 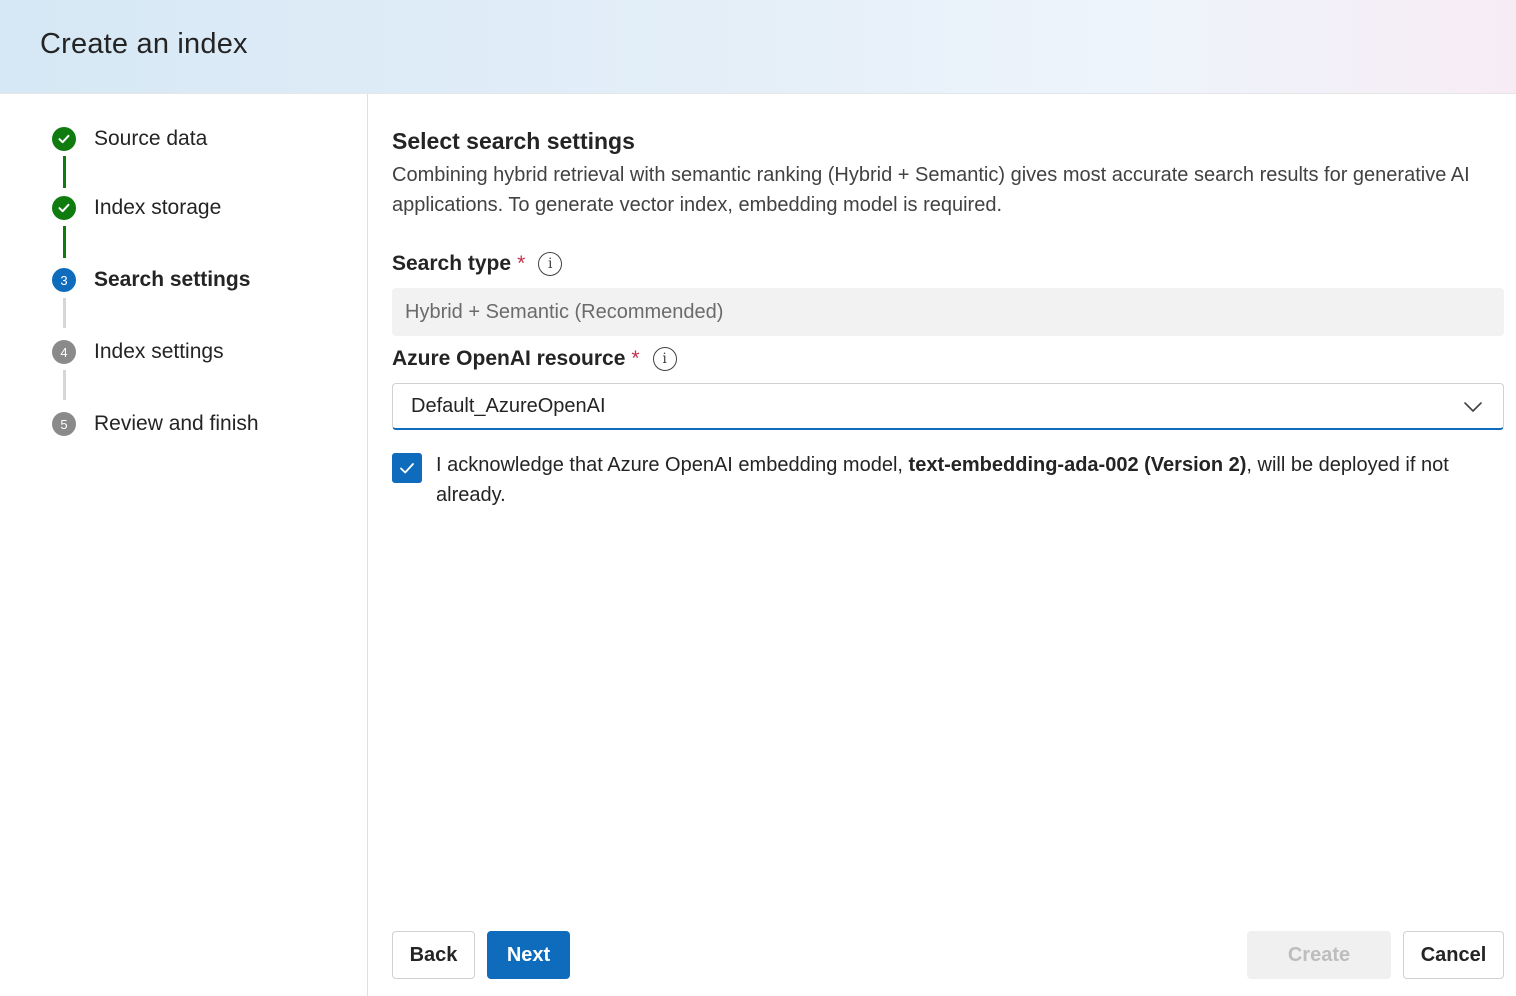 I want to click on cancel-button: Cancel, so click(x=1453, y=955).